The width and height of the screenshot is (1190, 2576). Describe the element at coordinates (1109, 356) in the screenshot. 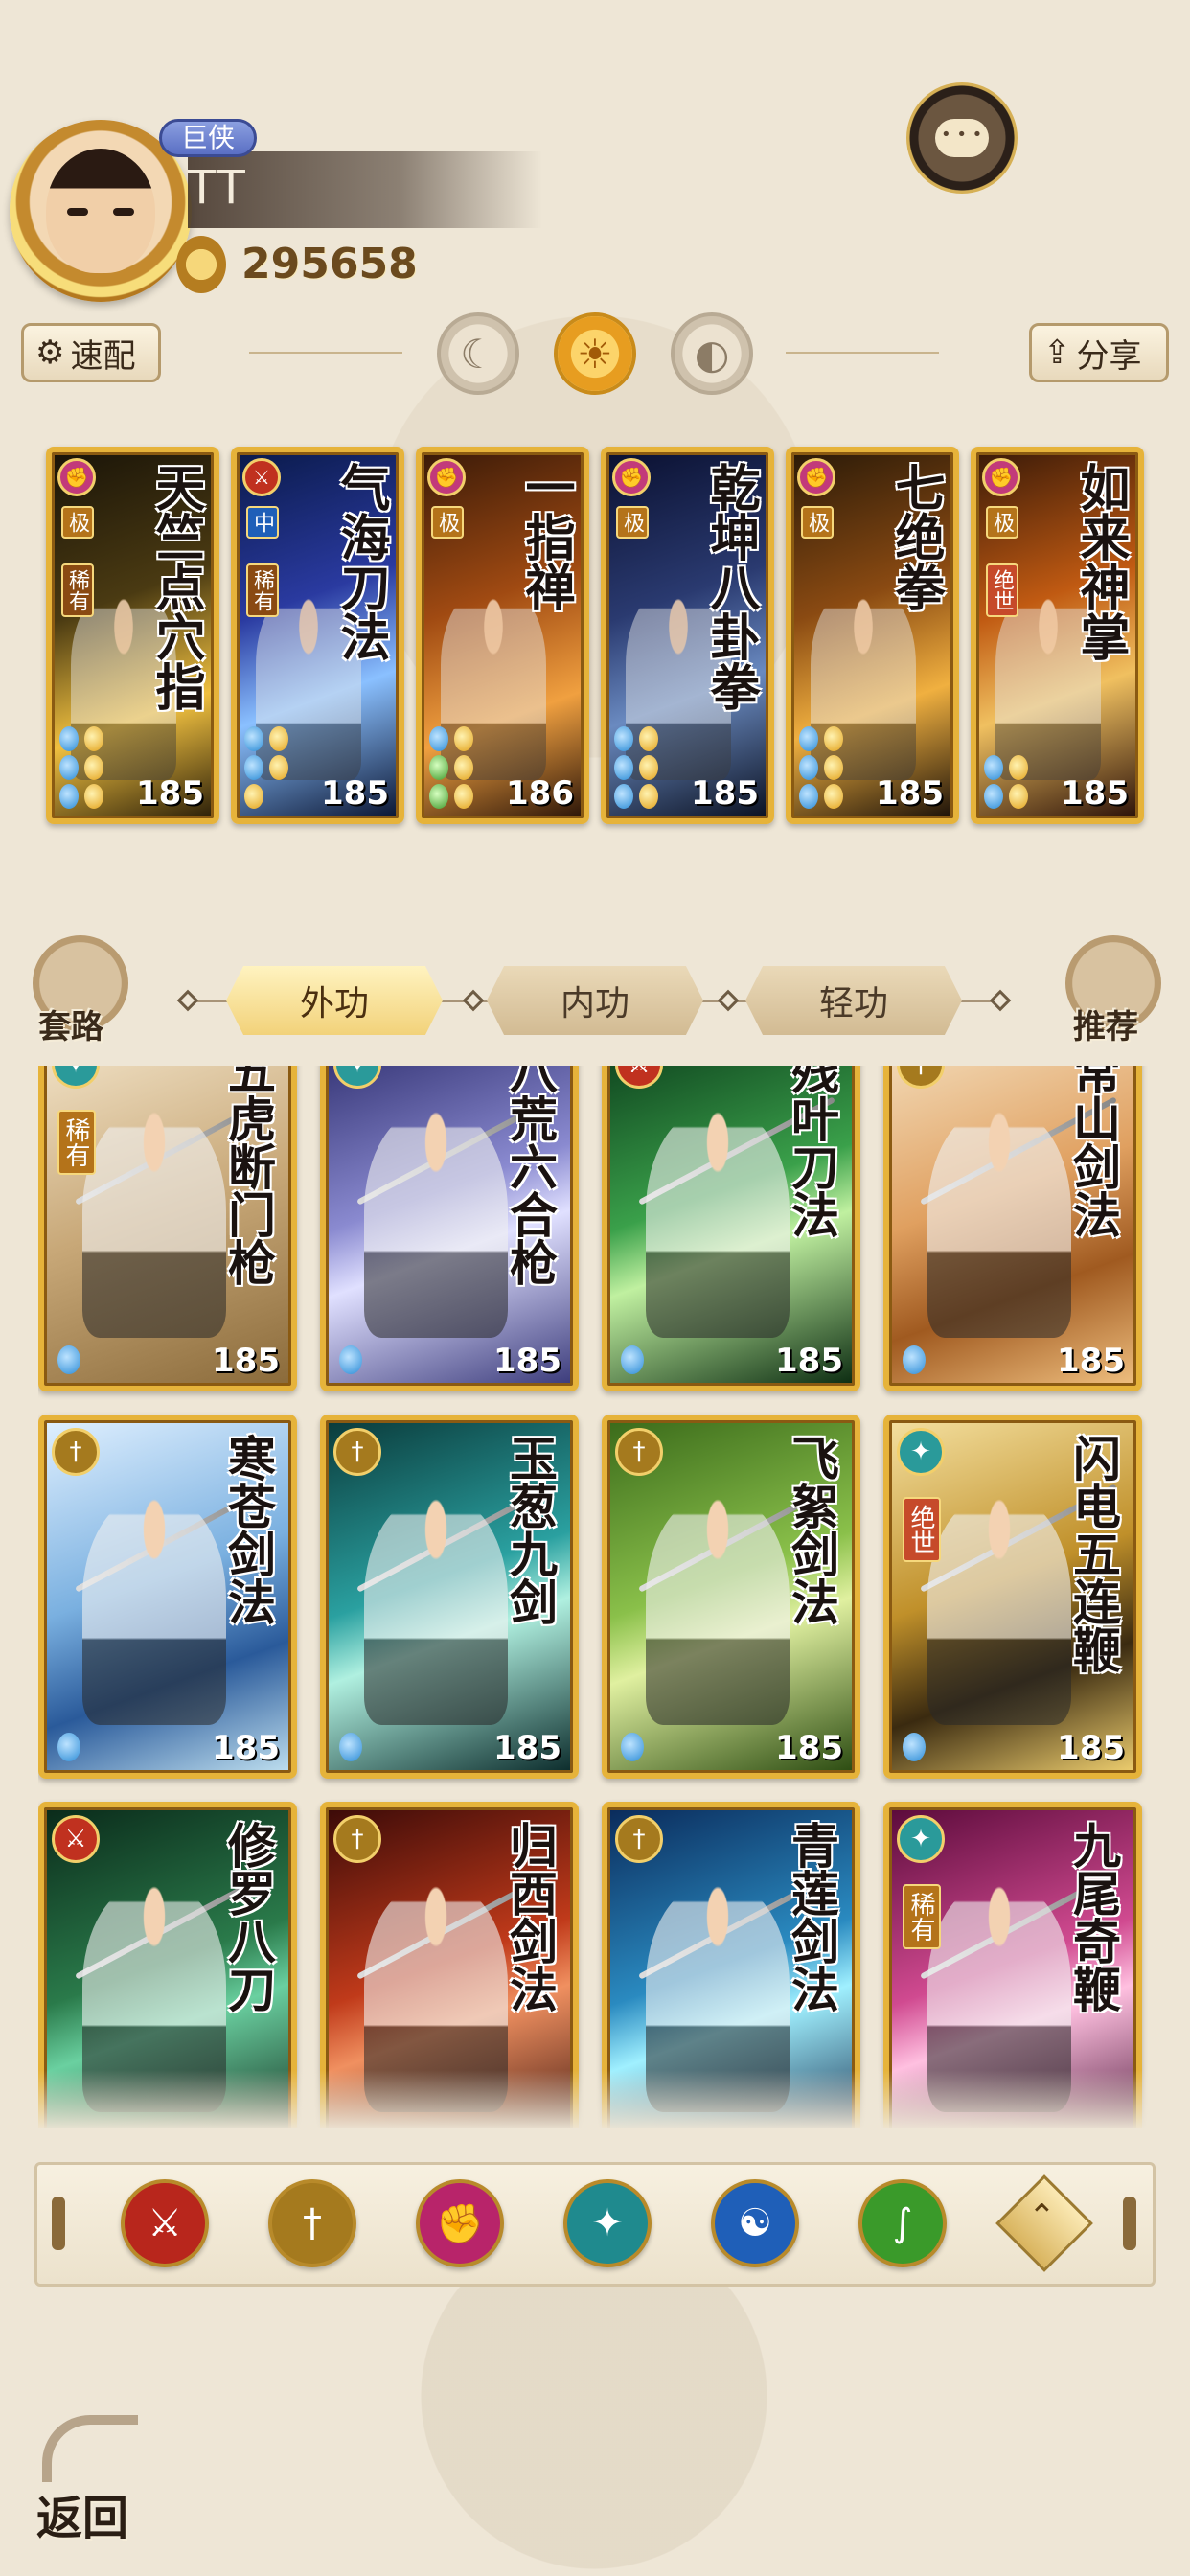

I see `share-label: 分享` at that location.